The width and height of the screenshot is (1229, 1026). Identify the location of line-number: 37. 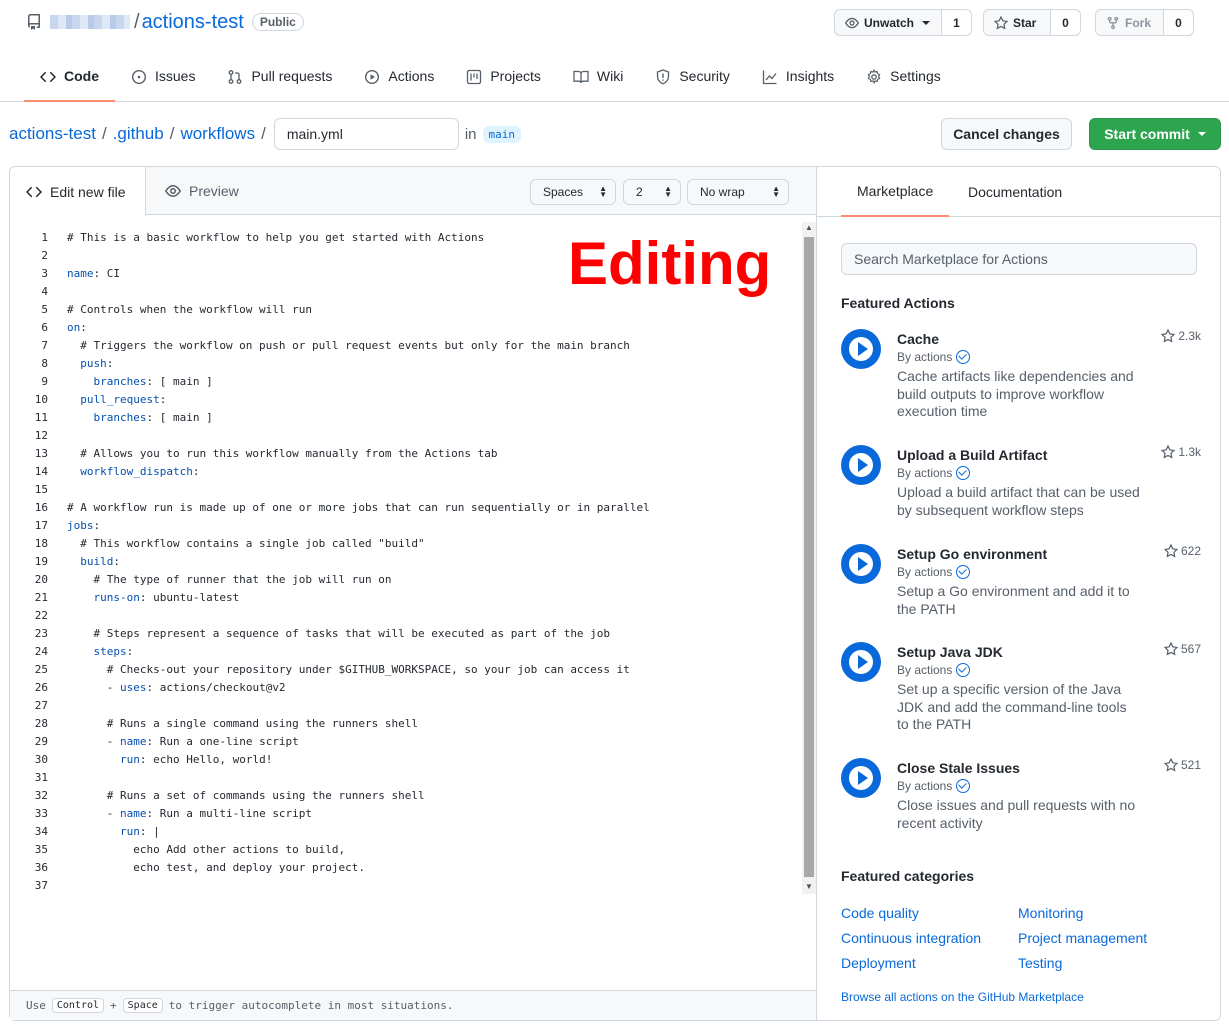
(41, 885).